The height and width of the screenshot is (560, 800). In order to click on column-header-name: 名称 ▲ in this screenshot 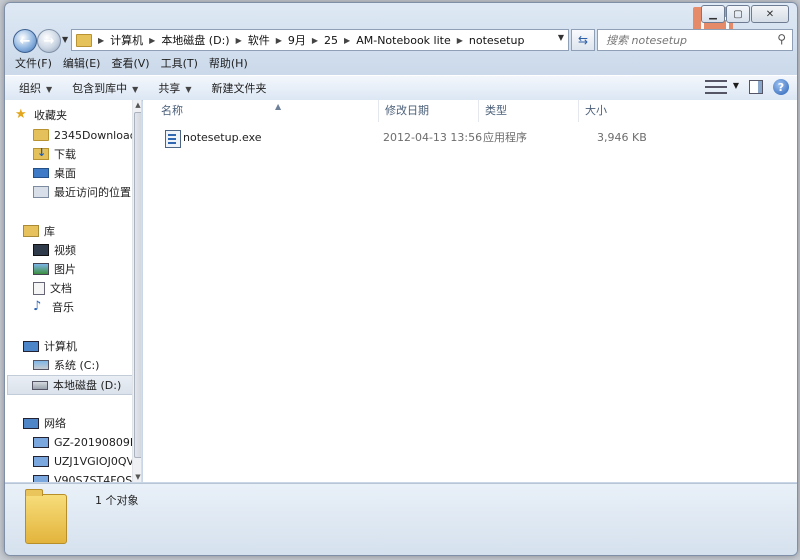, I will do `click(267, 111)`.